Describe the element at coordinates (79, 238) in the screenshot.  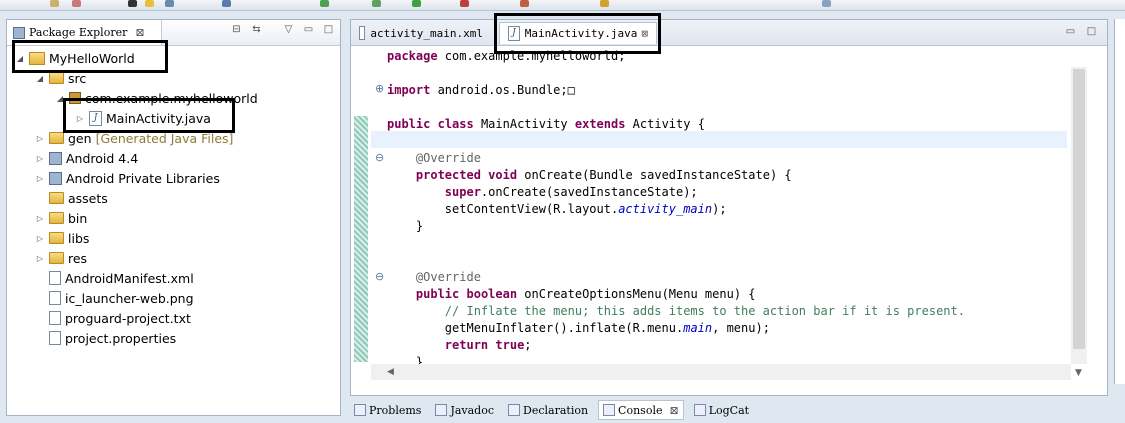
I see `tree-item-label: libs` at that location.